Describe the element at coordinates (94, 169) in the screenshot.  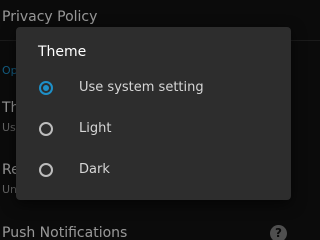
I see `option-label: Dark` at that location.